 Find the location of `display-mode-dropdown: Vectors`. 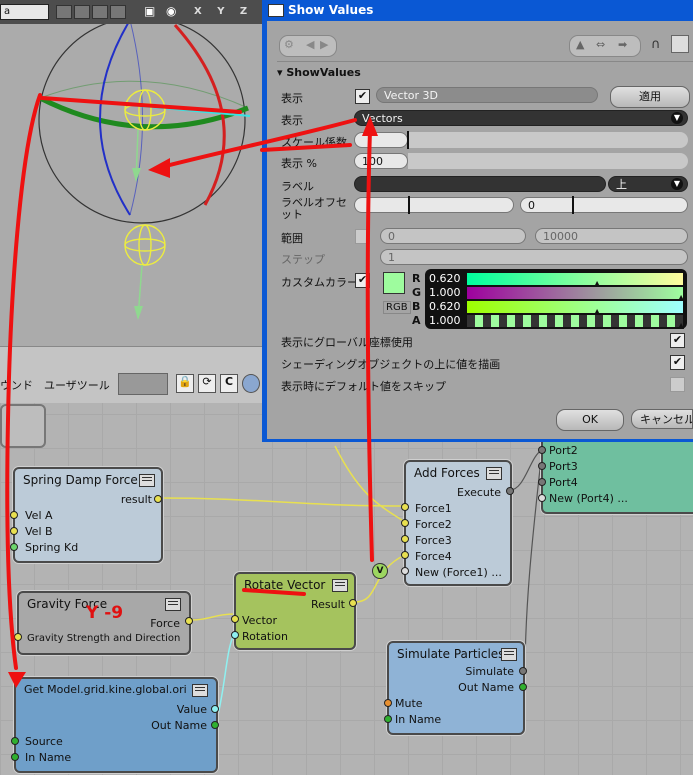

display-mode-dropdown: Vectors is located at coordinates (521, 118).